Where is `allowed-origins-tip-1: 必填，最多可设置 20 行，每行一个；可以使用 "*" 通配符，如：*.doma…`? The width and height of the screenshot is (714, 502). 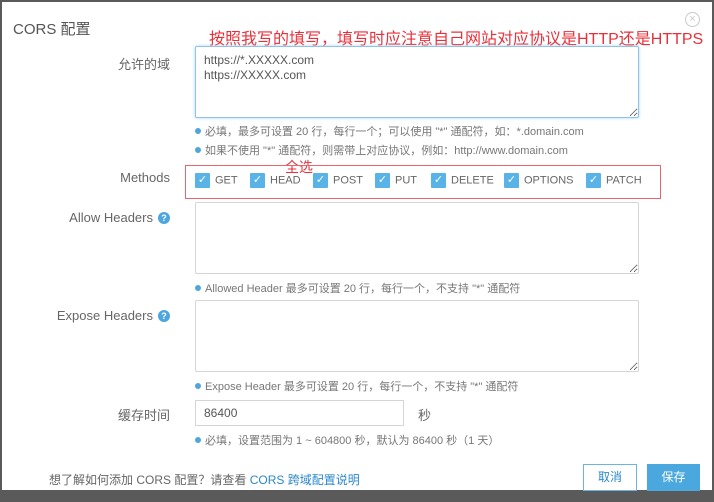
allowed-origins-tip-1: 必填，最多可设置 20 行，每行一个；可以使用 "*" 通配符，如：*.doma… is located at coordinates (389, 131).